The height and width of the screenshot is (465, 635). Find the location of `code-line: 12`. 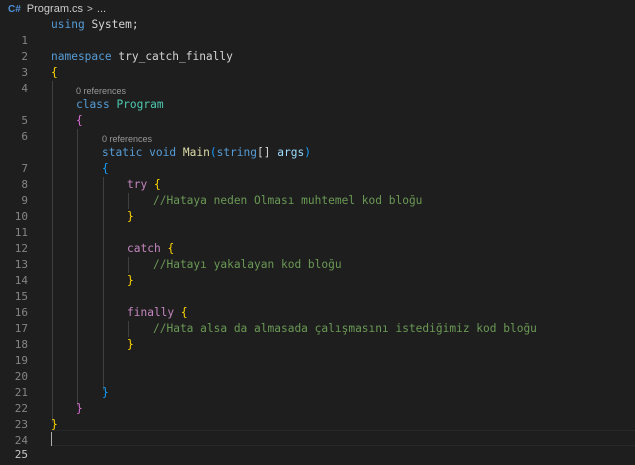

code-line: 12 is located at coordinates (317, 240).